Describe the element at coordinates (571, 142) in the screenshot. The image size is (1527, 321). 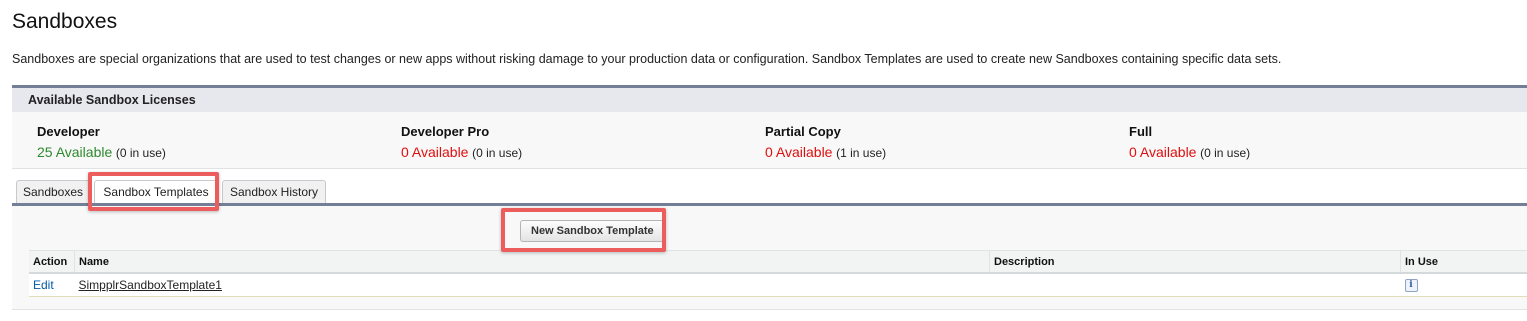
I see `license-developer-pro: Developer Pro 0 Available (0 in use)` at that location.